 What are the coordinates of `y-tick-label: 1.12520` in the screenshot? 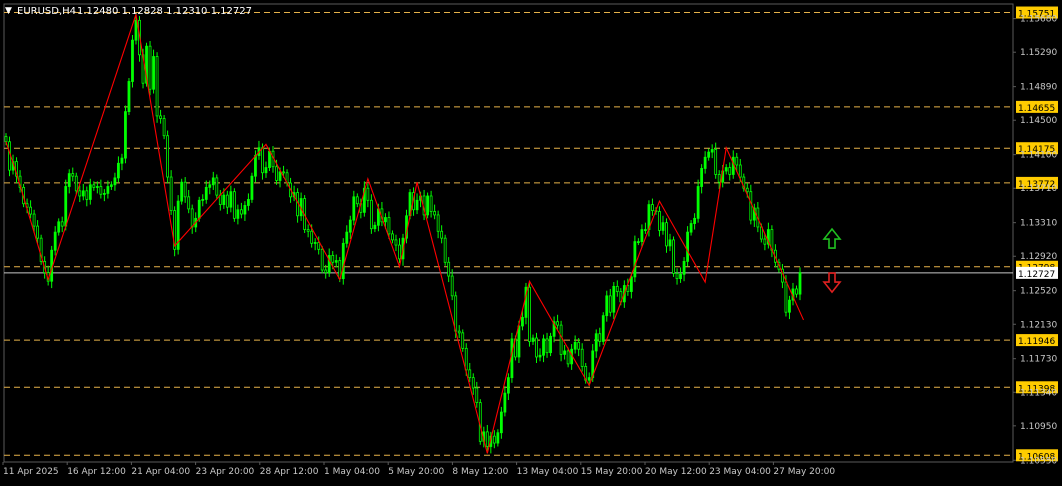 It's located at (1038, 292).